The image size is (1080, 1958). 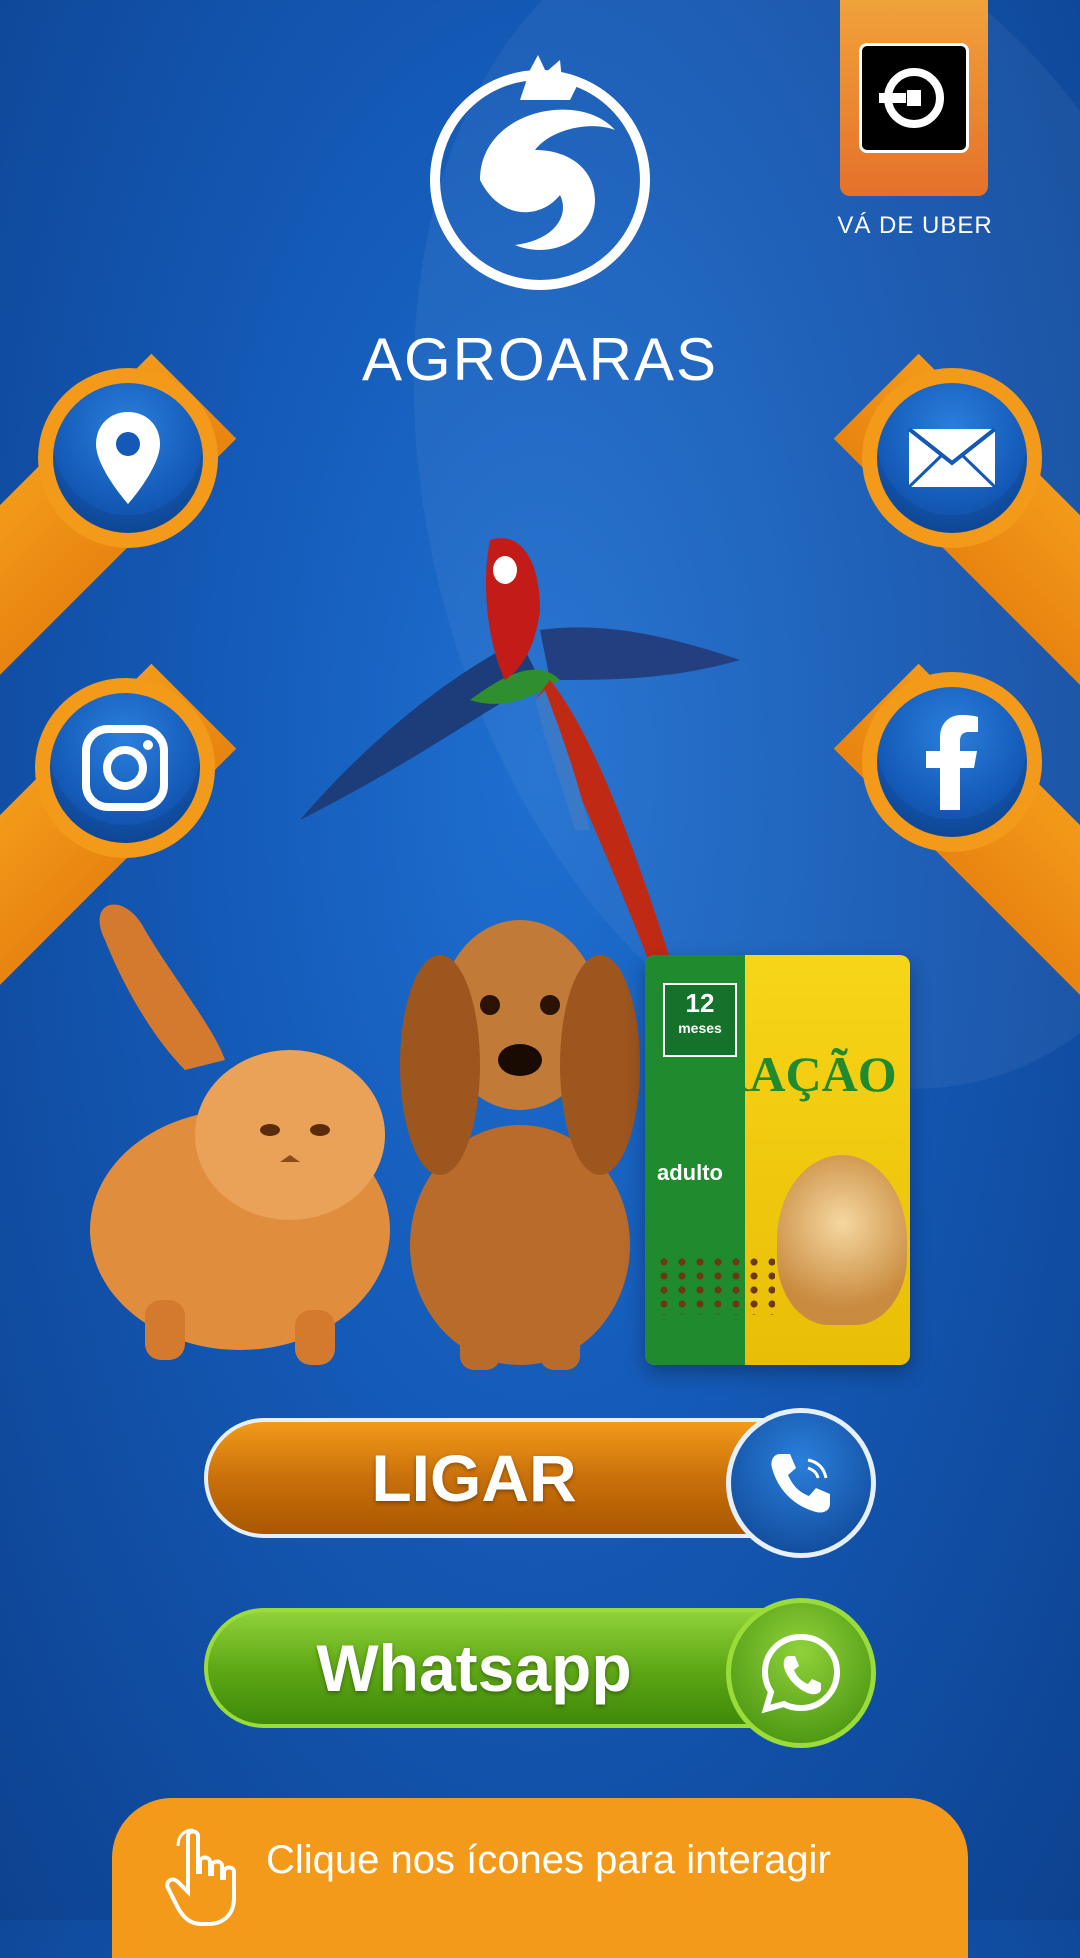 I want to click on location-button, so click(x=128, y=458).